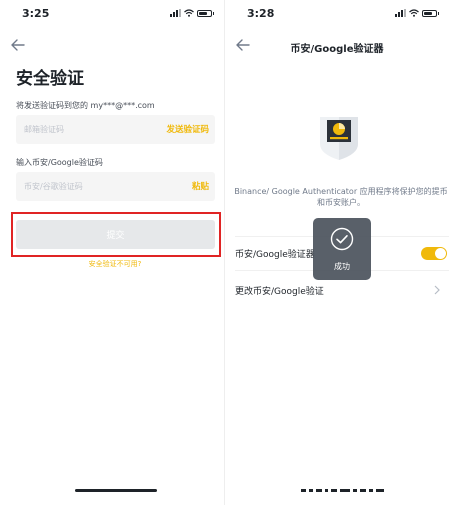  Describe the element at coordinates (18, 45) in the screenshot. I see `back-arrow-icon` at that location.